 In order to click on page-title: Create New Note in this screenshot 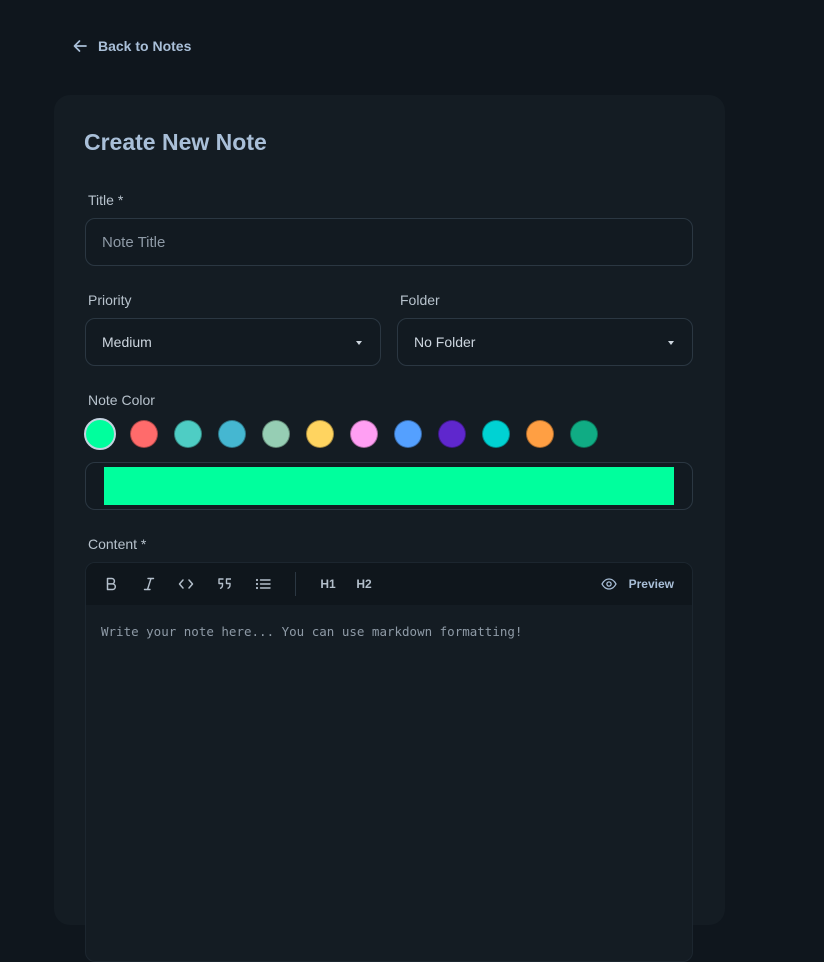, I will do `click(175, 142)`.